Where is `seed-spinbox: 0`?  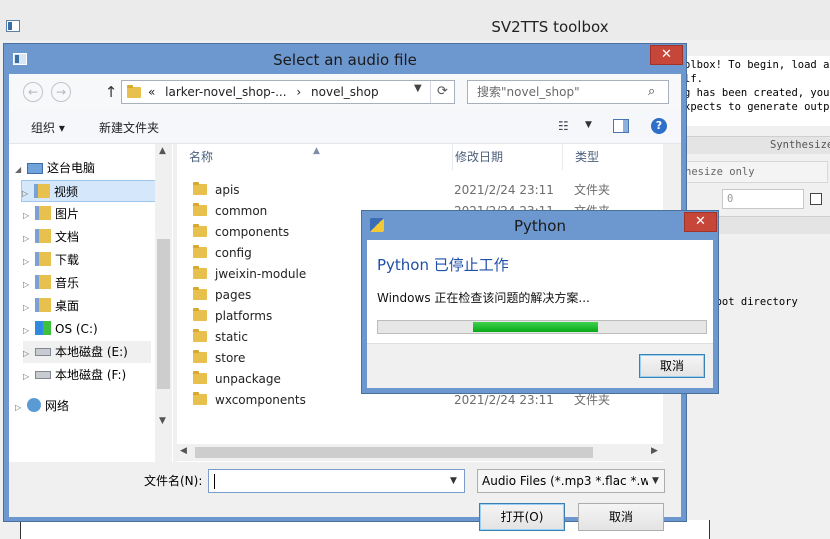 seed-spinbox: 0 is located at coordinates (763, 199).